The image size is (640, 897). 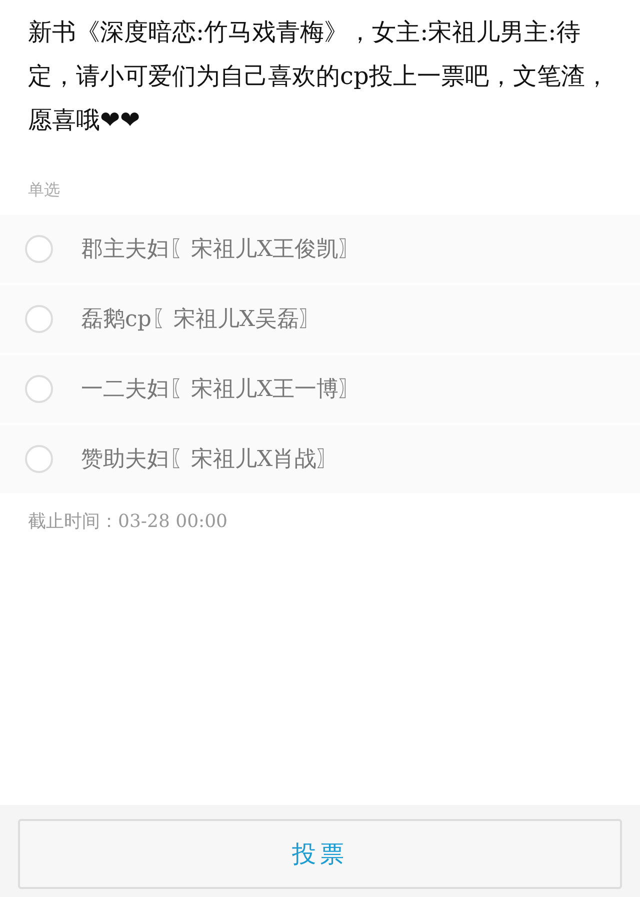 I want to click on vote-type-label: 单选, so click(x=44, y=190).